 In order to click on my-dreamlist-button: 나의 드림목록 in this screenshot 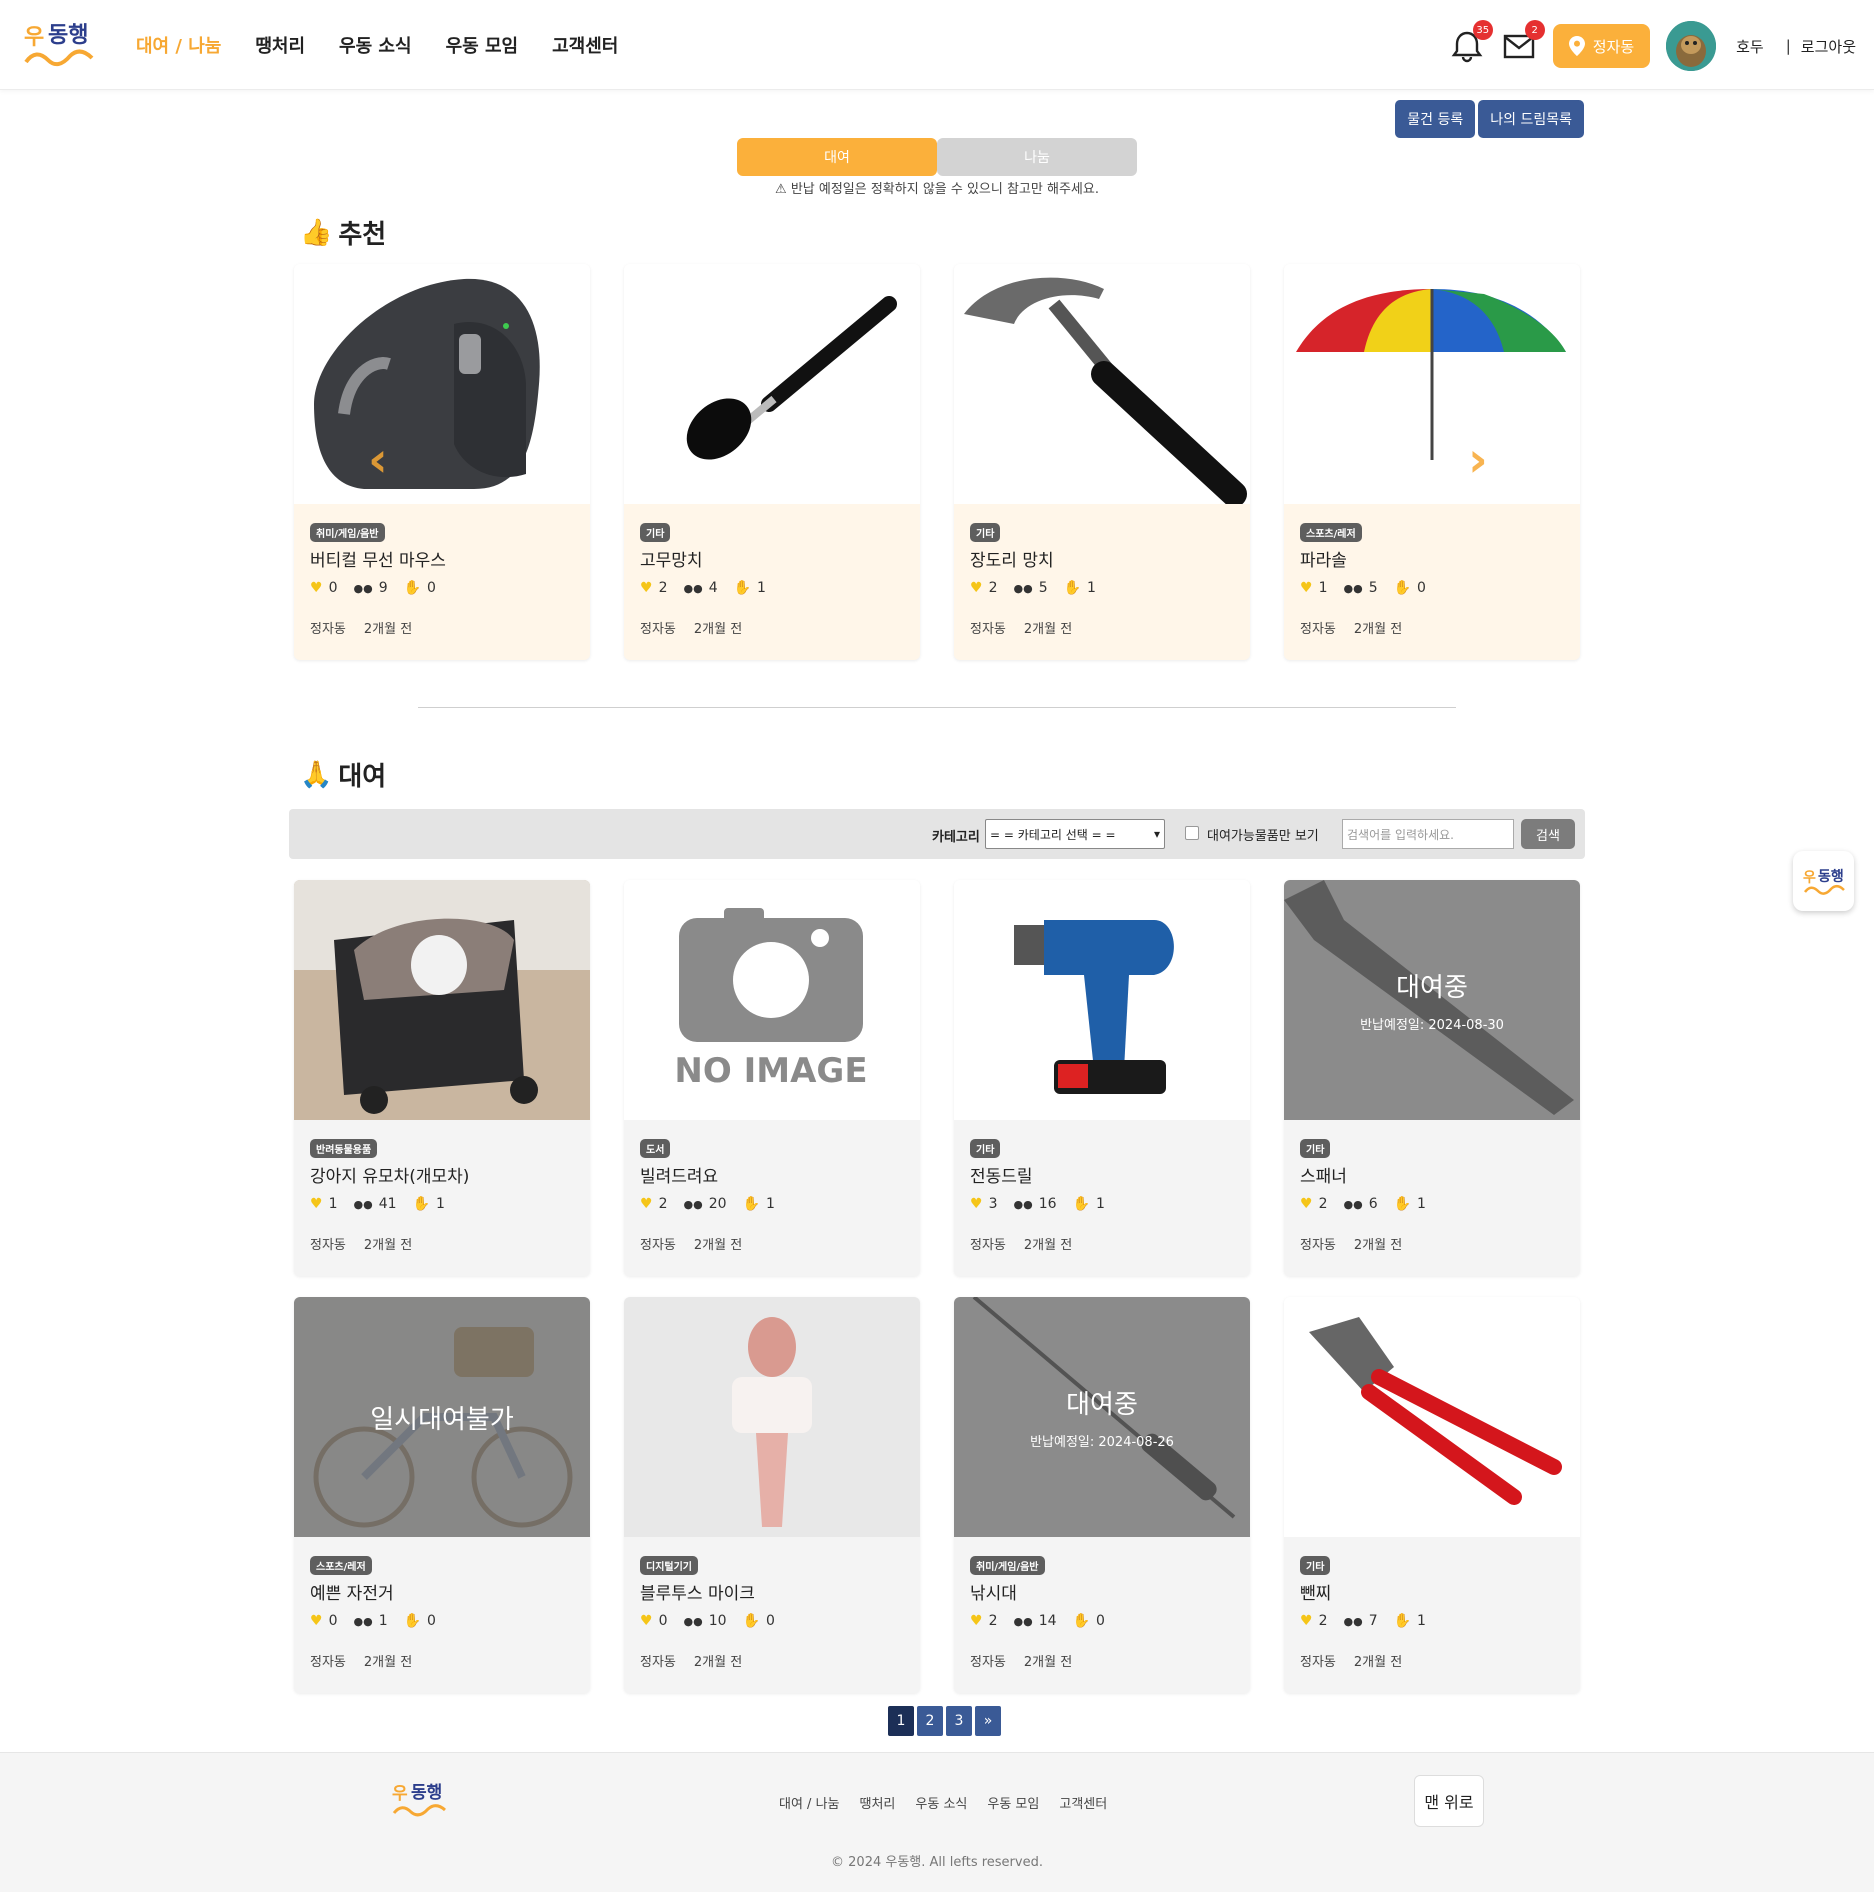, I will do `click(1531, 119)`.